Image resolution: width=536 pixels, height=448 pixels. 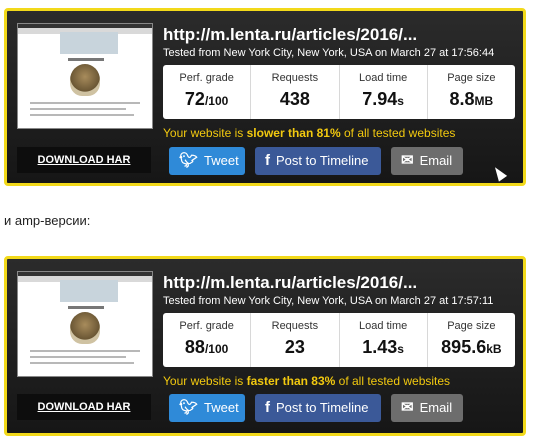 What do you see at coordinates (291, 381) in the screenshot?
I see `comparison-highlight: faster than 83%` at bounding box center [291, 381].